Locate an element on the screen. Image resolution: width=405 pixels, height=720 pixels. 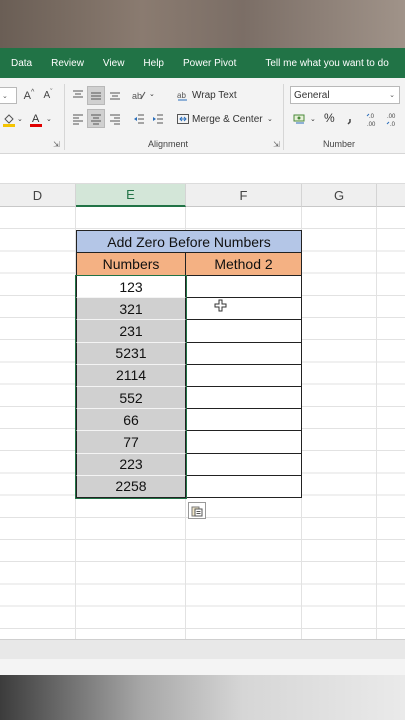
number-cell: 77 is located at coordinates (131, 442).